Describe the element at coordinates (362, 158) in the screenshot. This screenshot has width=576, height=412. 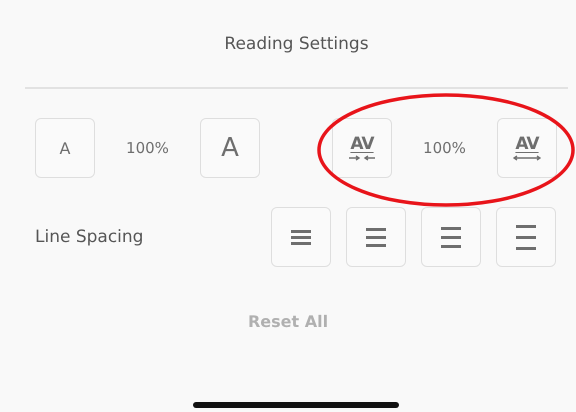
I see `arrows-in-icon` at that location.